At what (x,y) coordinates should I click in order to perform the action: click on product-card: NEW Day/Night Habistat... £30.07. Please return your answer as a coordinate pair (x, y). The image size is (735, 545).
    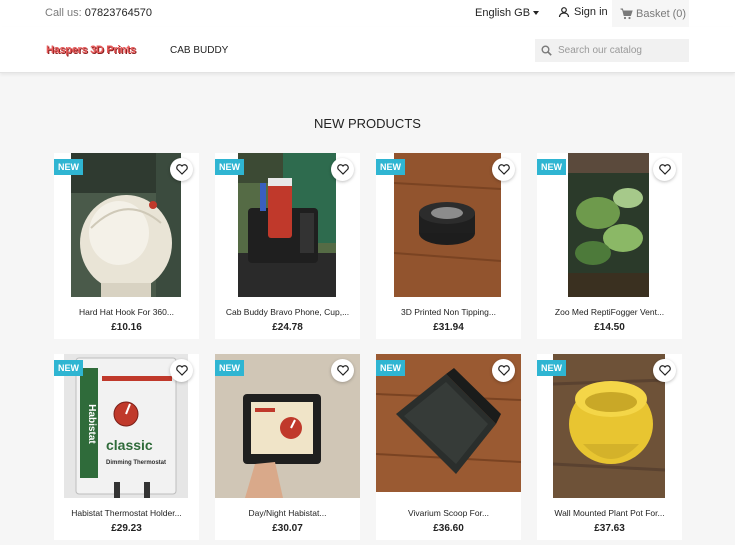
    Looking at the image, I should click on (287, 447).